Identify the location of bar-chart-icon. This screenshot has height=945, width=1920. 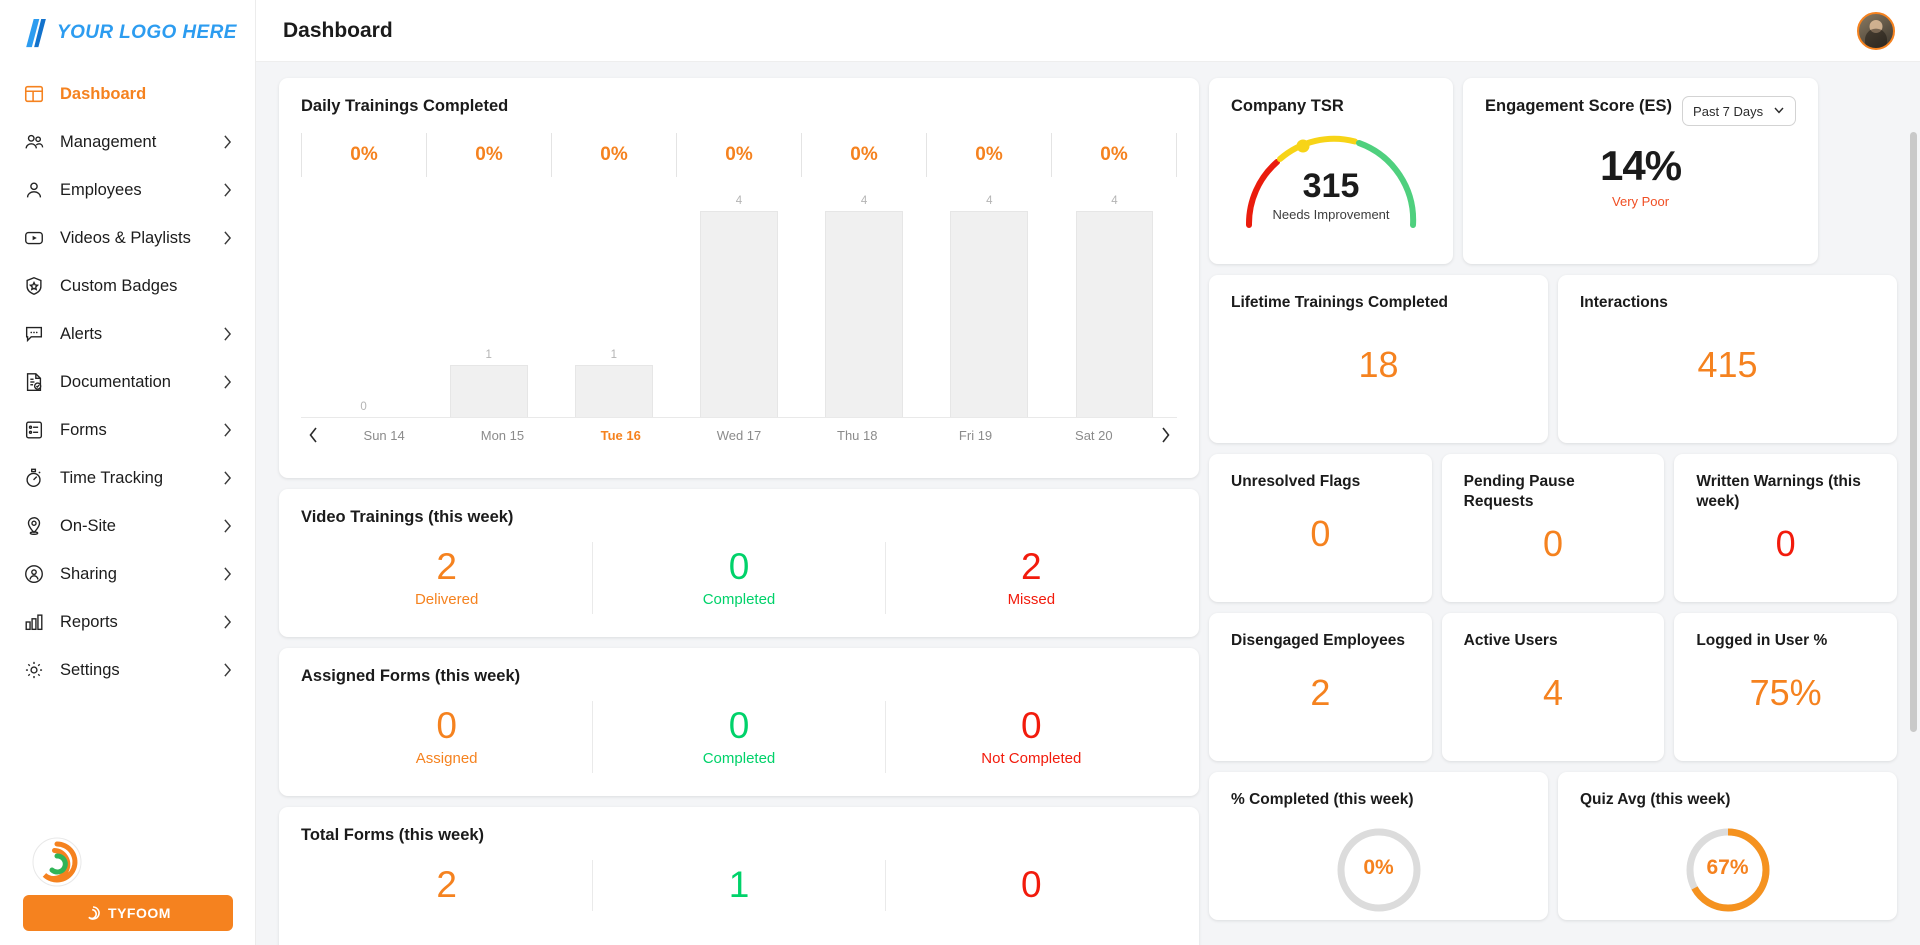
(34, 622).